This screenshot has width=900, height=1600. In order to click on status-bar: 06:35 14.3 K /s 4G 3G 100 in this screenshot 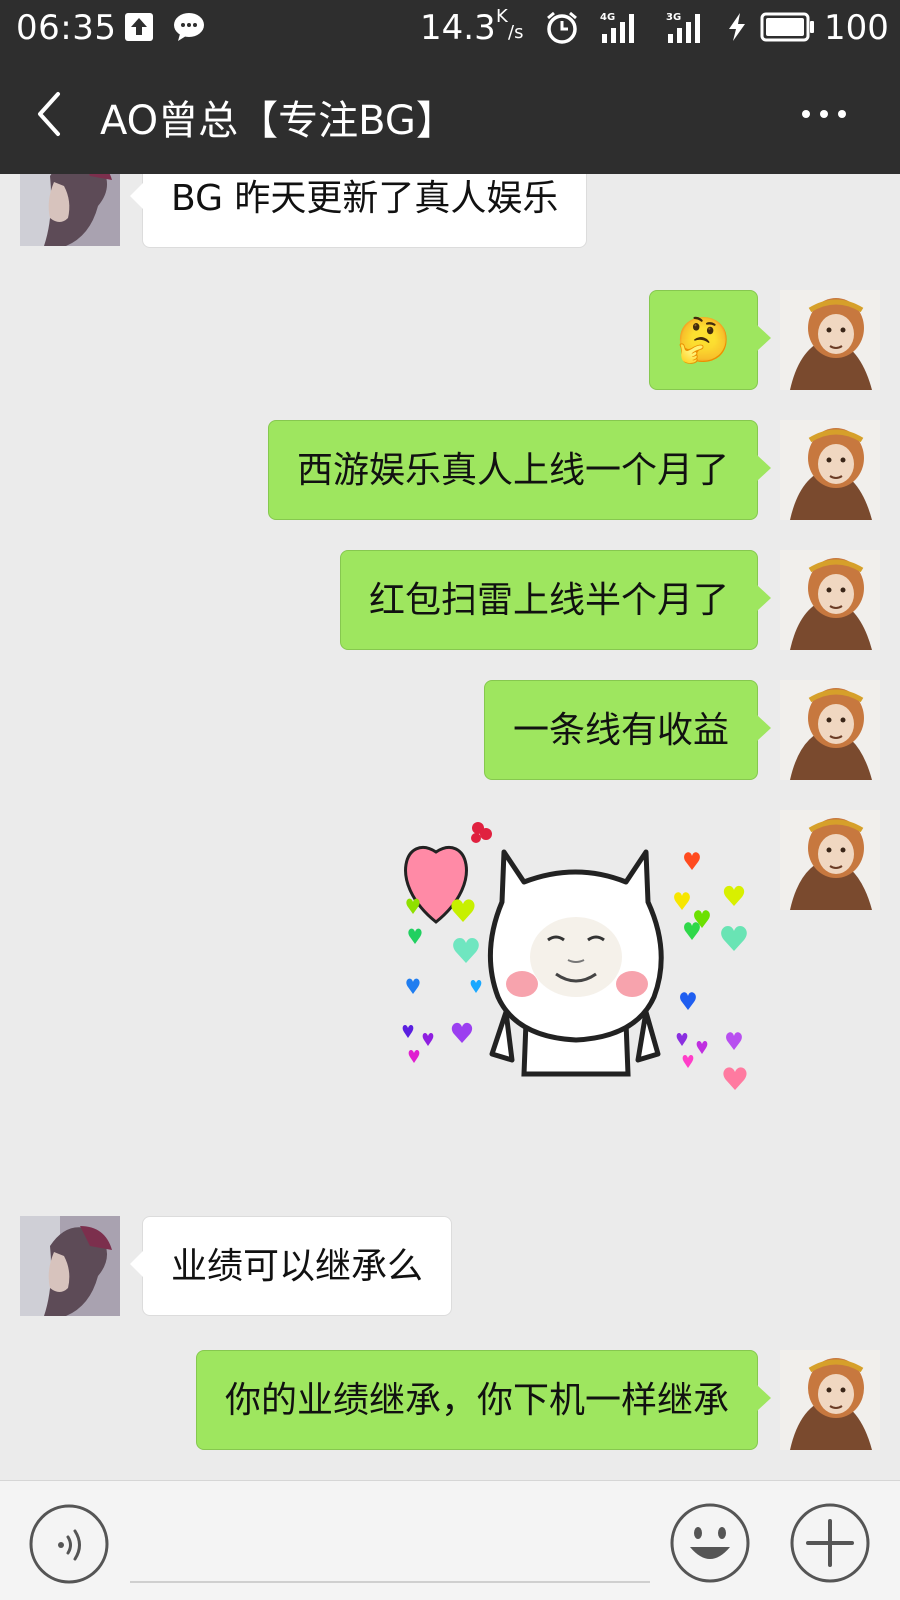, I will do `click(450, 28)`.